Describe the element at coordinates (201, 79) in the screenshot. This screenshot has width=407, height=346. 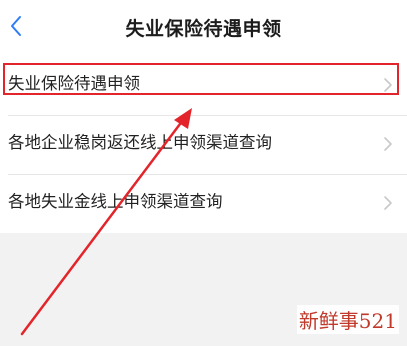
I see `highlight-box` at that location.